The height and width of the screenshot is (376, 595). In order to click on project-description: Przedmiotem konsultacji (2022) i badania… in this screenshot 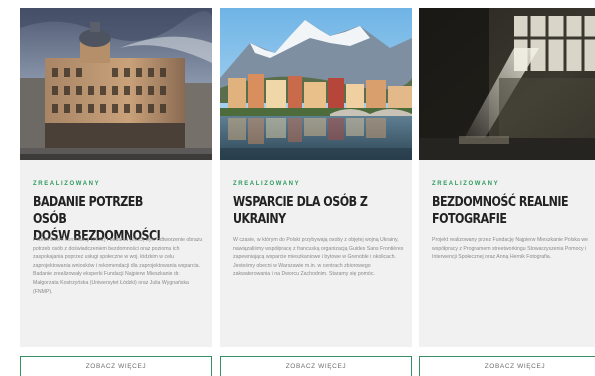, I will do `click(118, 266)`.